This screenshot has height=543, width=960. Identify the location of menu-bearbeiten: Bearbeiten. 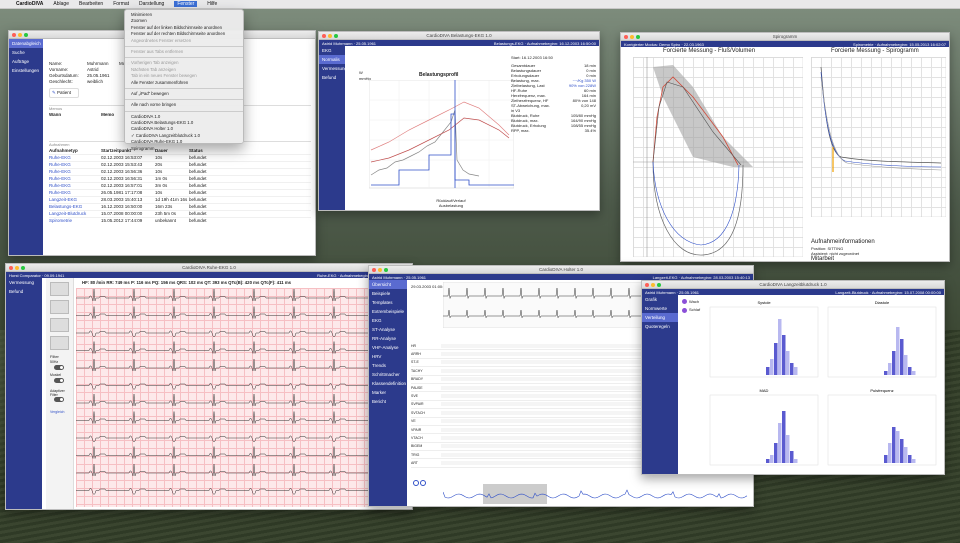
(91, 4).